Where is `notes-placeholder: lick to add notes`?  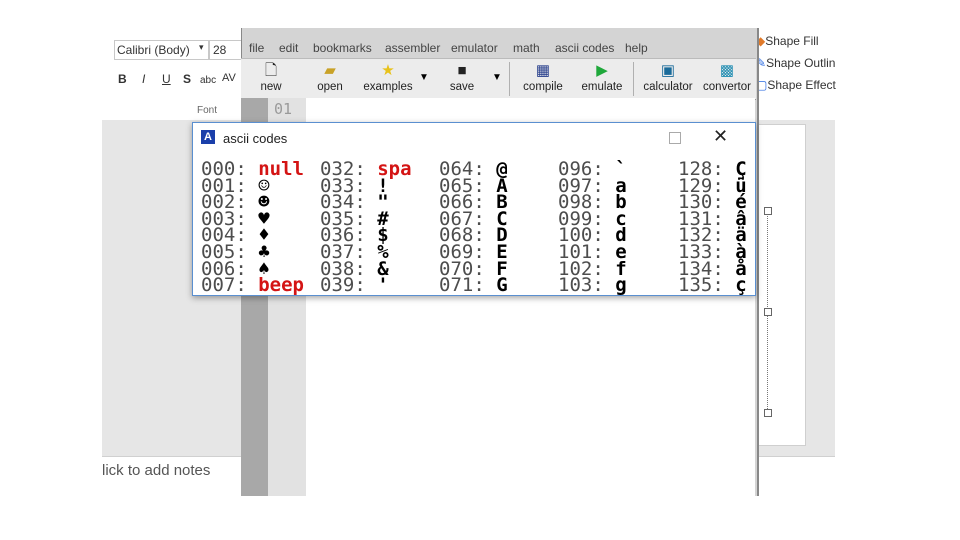
notes-placeholder: lick to add notes is located at coordinates (156, 470).